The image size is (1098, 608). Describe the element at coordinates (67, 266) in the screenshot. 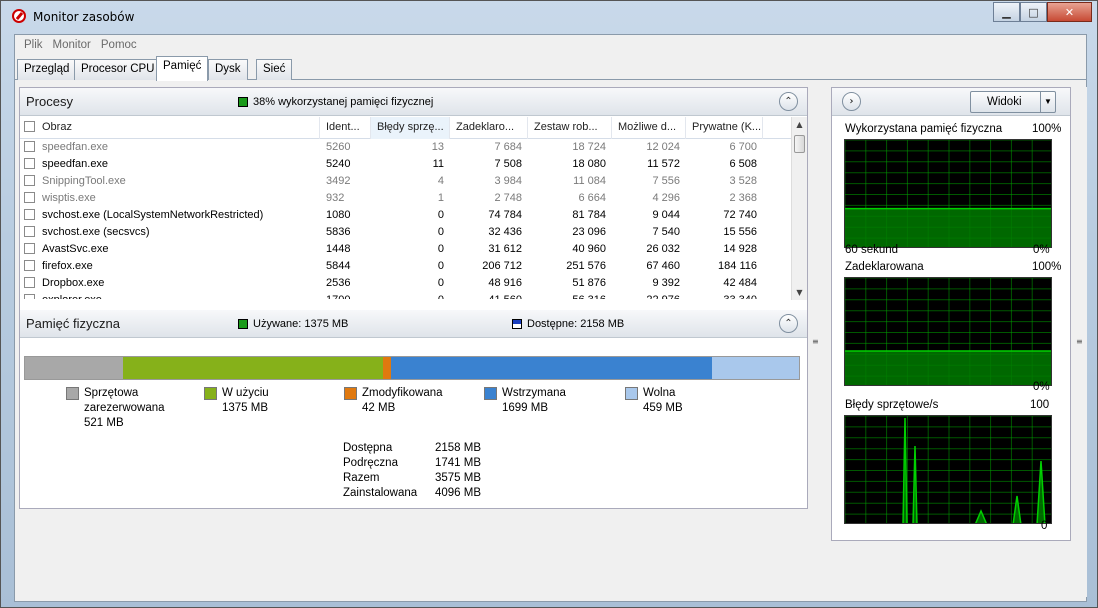

I see `process-name: firefox.exe` at that location.